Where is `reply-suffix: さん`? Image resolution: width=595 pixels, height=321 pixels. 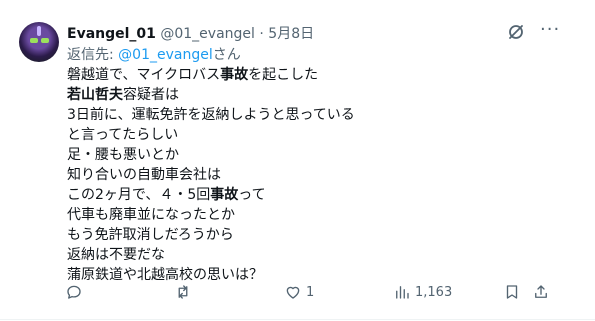 reply-suffix: さん is located at coordinates (226, 55).